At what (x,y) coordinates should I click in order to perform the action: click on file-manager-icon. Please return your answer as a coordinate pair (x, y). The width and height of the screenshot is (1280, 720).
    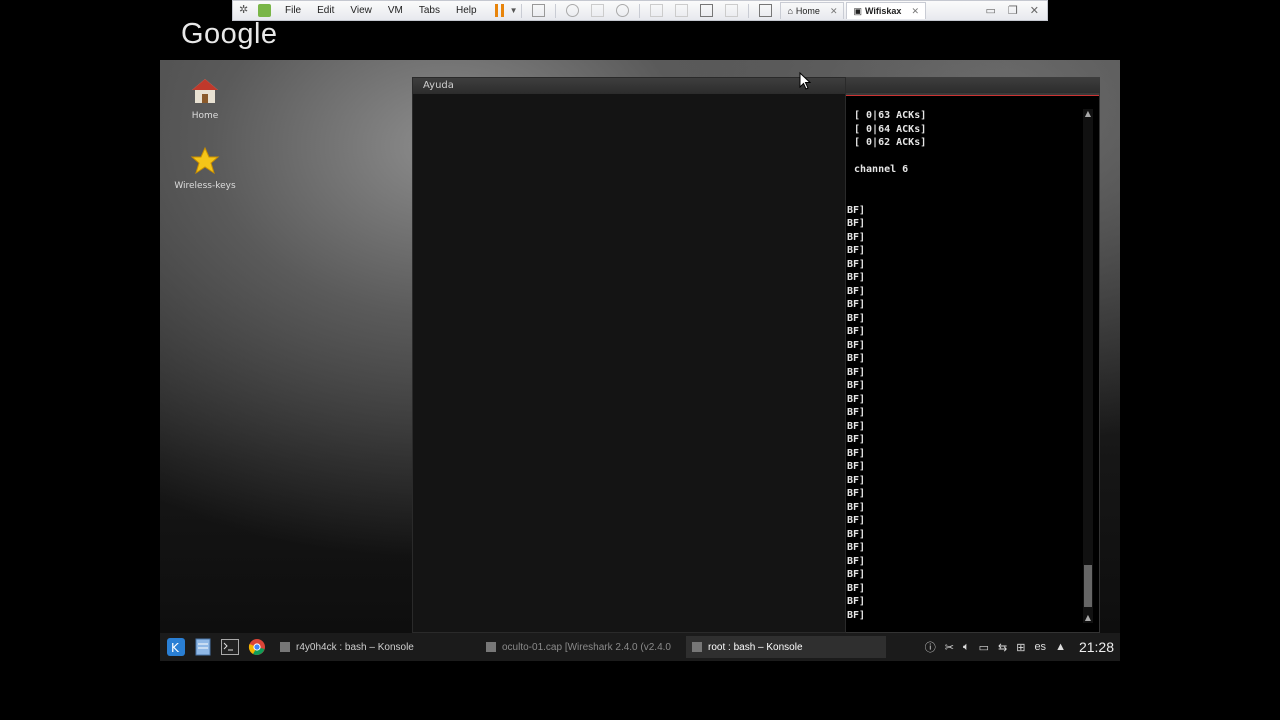
    Looking at the image, I should click on (203, 647).